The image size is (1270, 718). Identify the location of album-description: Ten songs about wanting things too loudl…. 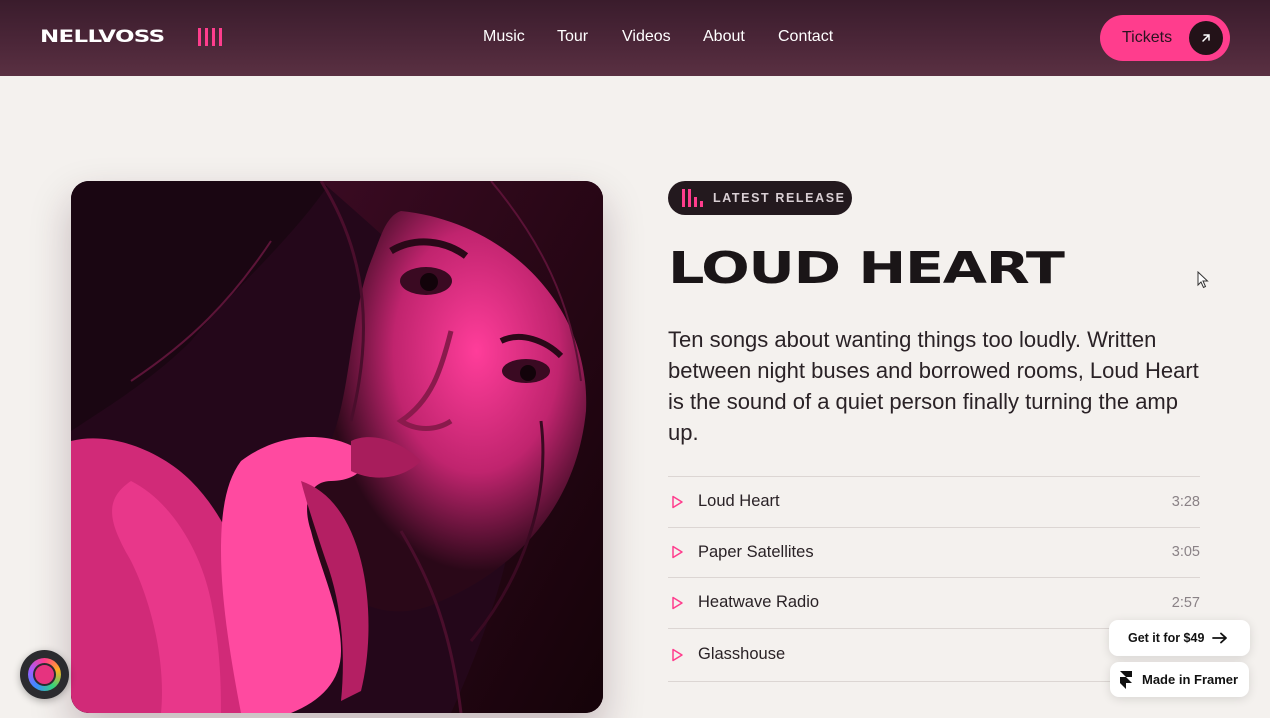
(933, 386).